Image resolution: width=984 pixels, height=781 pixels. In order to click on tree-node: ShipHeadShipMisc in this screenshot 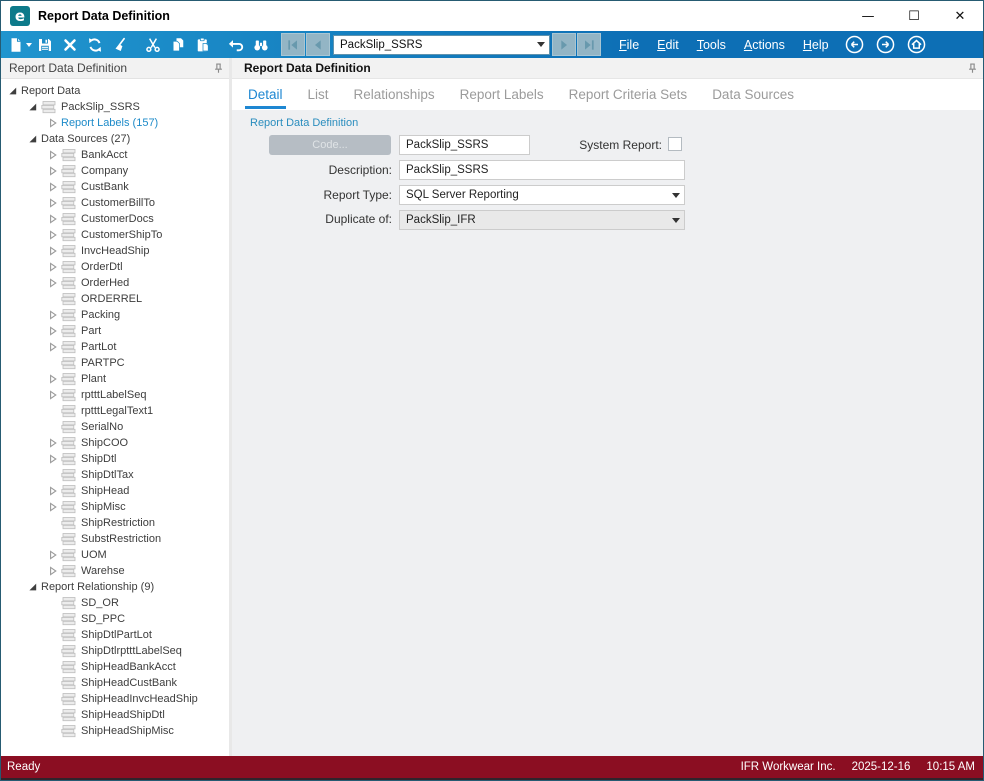, I will do `click(115, 731)`.